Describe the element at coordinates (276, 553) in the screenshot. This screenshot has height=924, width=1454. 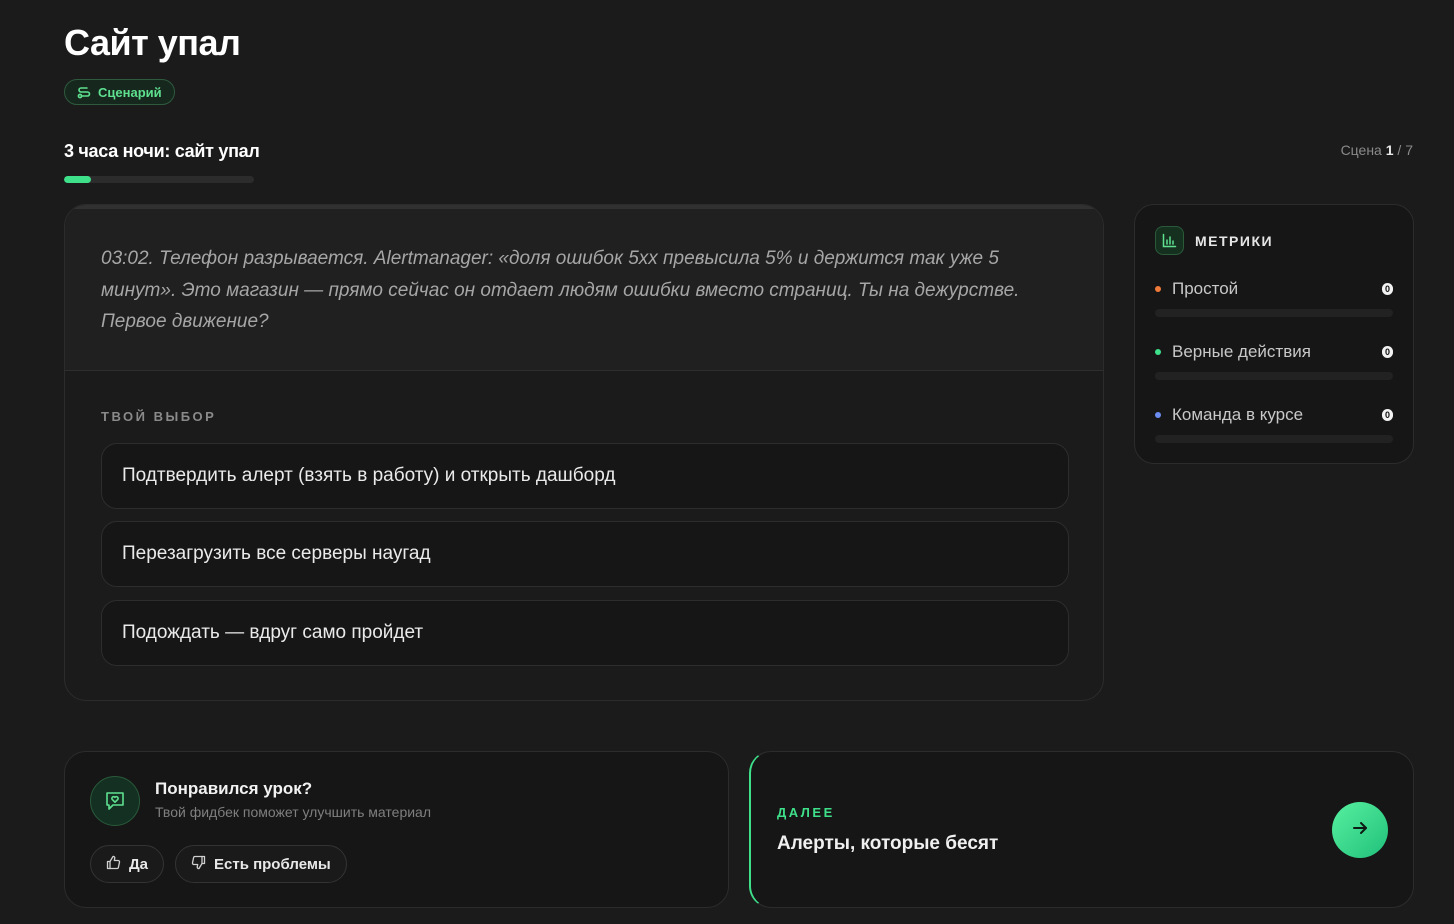
I see `choice-option-label: Перезагрузить все серверы наугад` at that location.